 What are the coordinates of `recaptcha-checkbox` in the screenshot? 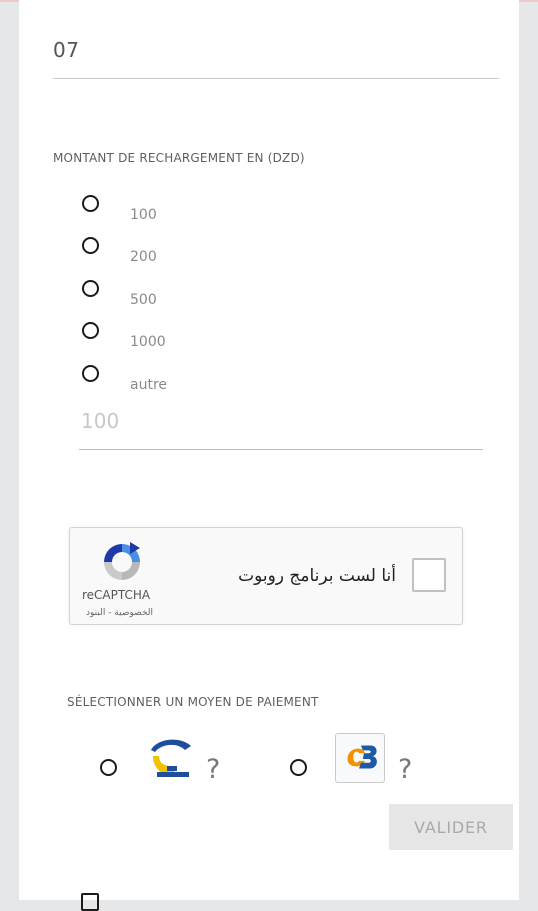 It's located at (429, 575).